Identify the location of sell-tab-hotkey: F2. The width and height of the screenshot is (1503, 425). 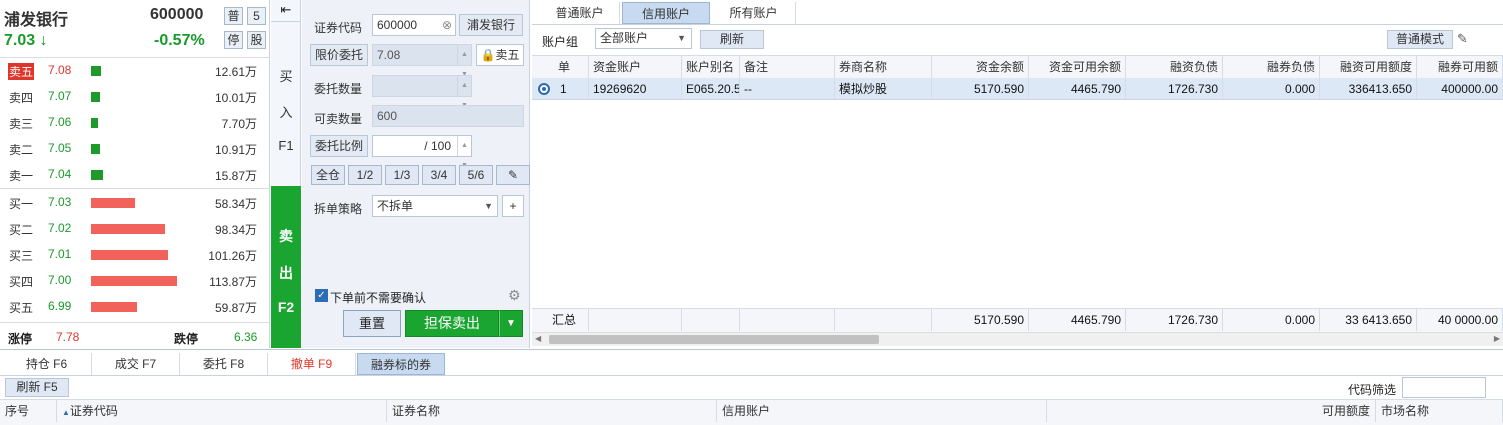
(286, 307).